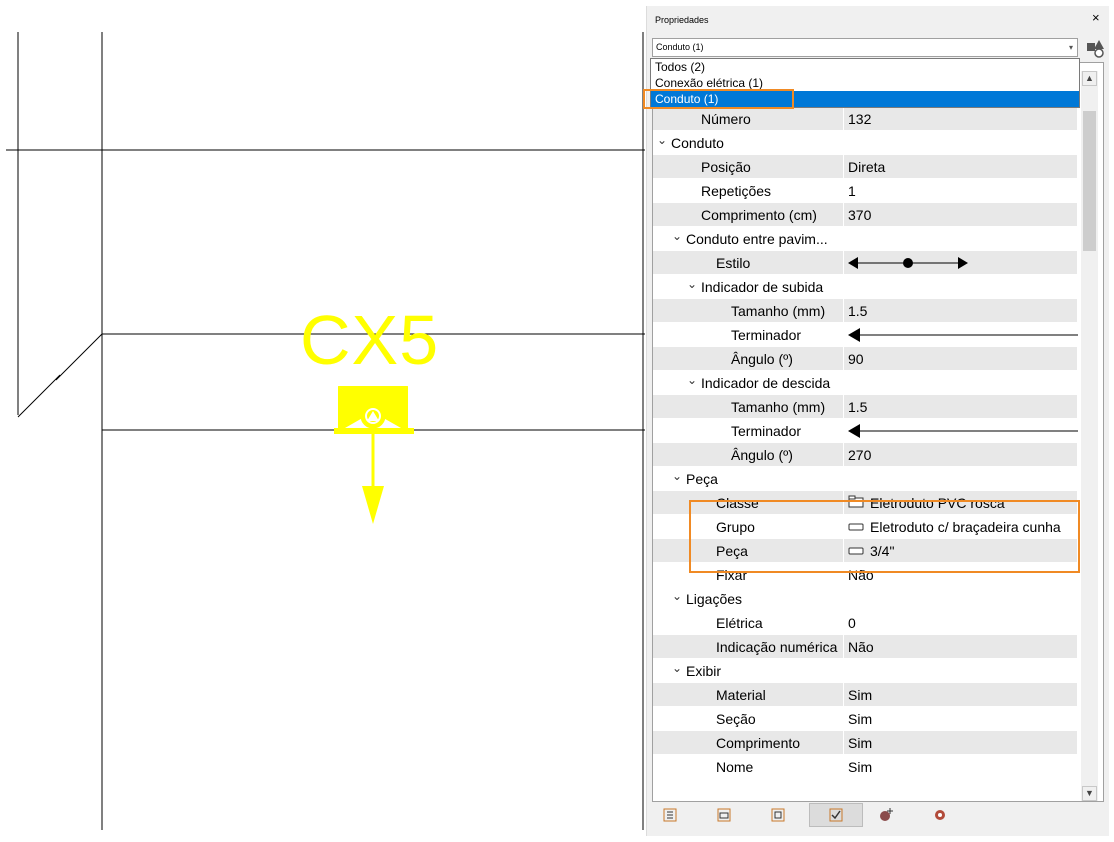 The height and width of the screenshot is (842, 1114). What do you see at coordinates (865, 383) in the screenshot?
I see `category-row: ⌄ Indicador de descida` at bounding box center [865, 383].